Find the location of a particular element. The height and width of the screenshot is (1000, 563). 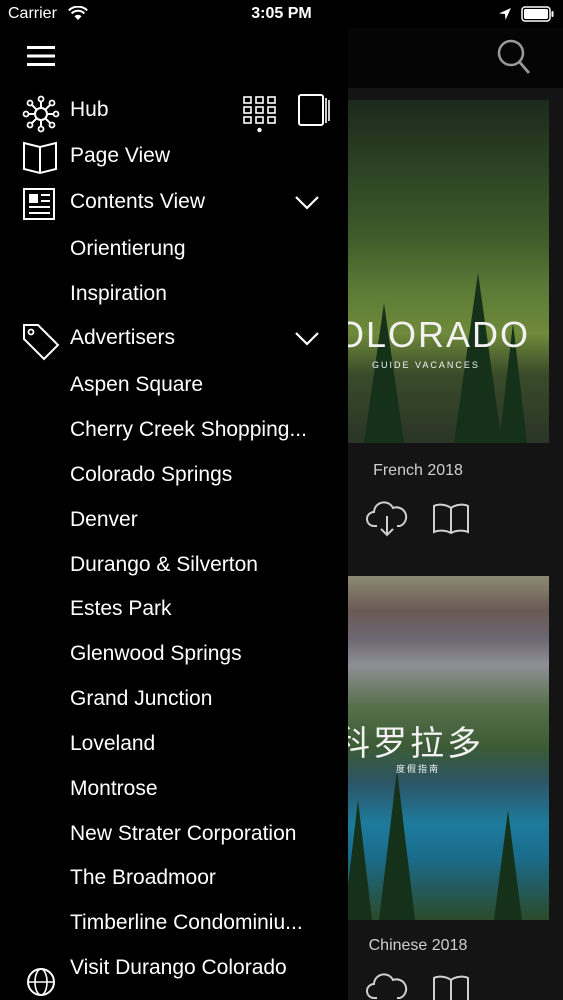

advertiser-item: Aspen Square is located at coordinates (174, 386).